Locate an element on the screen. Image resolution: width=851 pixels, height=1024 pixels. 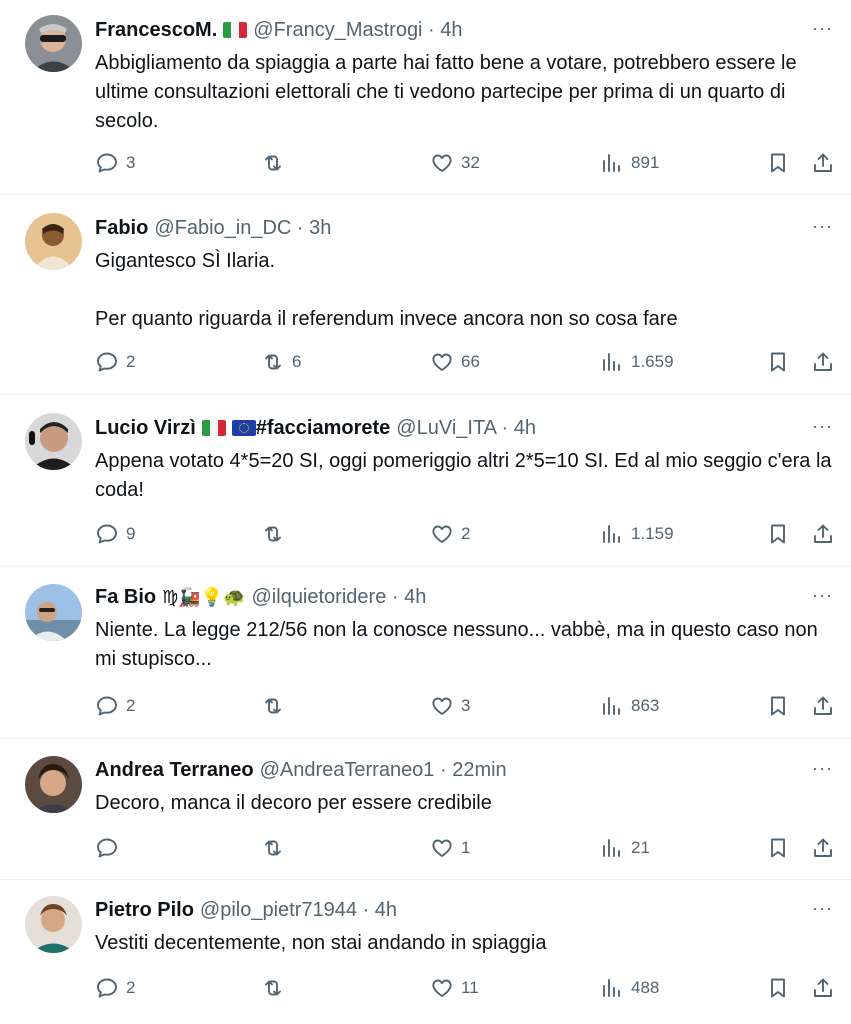
tweet-header: FrancescoM. @Francy_Mastrogi · 4h is located at coordinates (464, 30).